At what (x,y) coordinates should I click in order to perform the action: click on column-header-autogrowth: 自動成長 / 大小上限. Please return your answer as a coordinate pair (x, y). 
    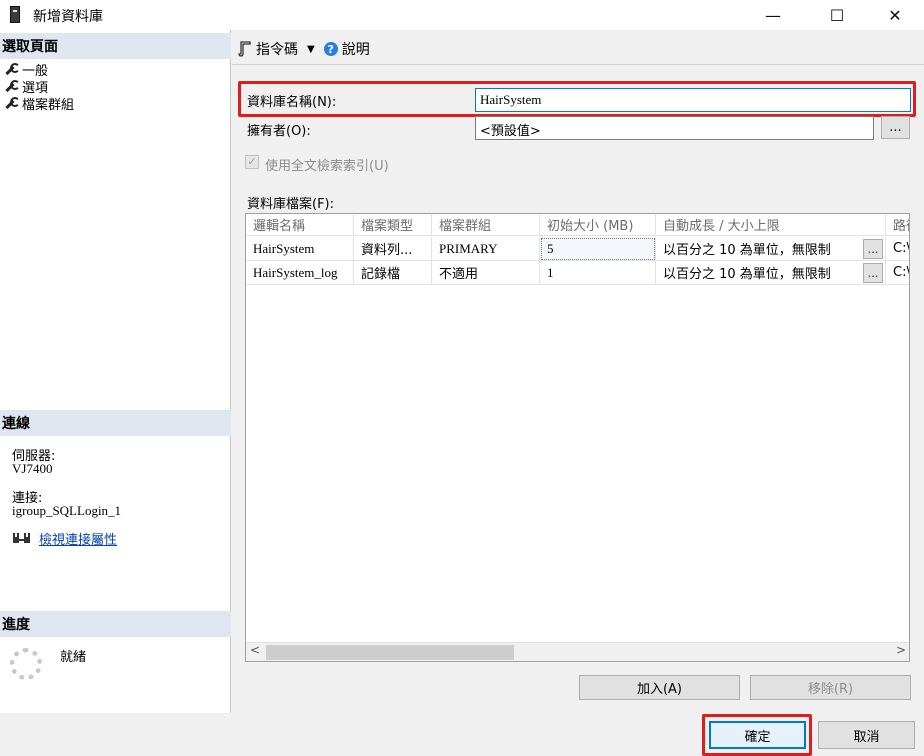
    Looking at the image, I should click on (771, 225).